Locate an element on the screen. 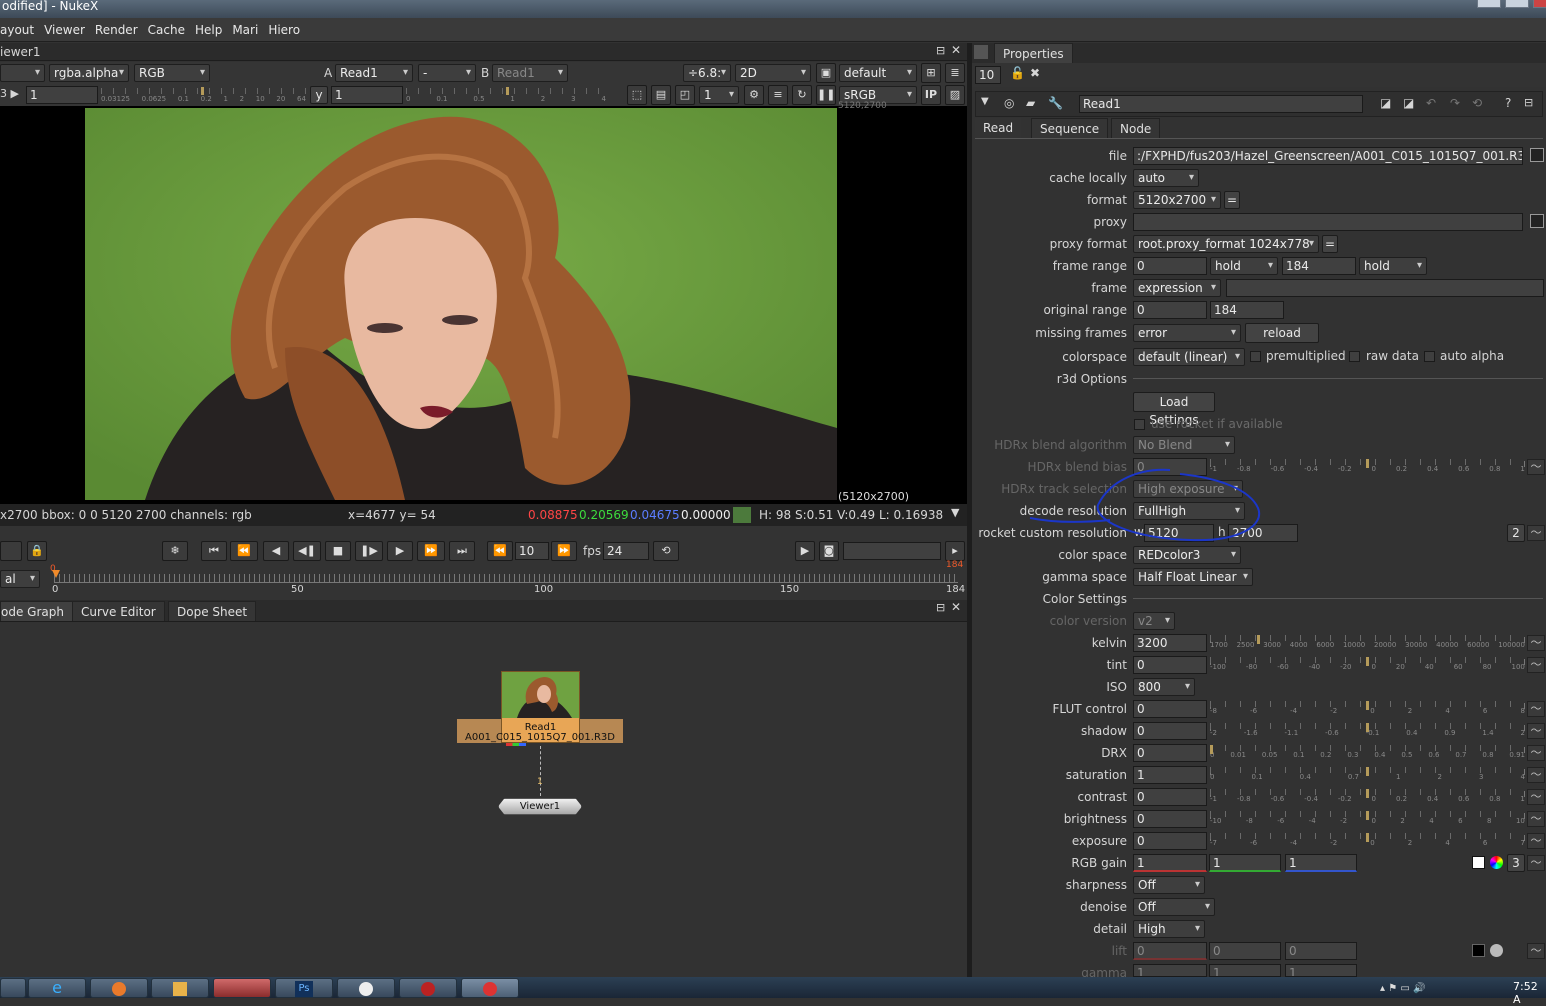  proxy-browse-icon is located at coordinates (1537, 221).